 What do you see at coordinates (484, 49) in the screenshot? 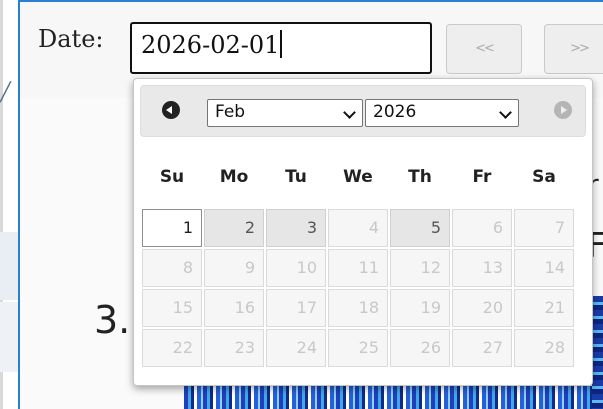
I see `previous-date-button: <<` at bounding box center [484, 49].